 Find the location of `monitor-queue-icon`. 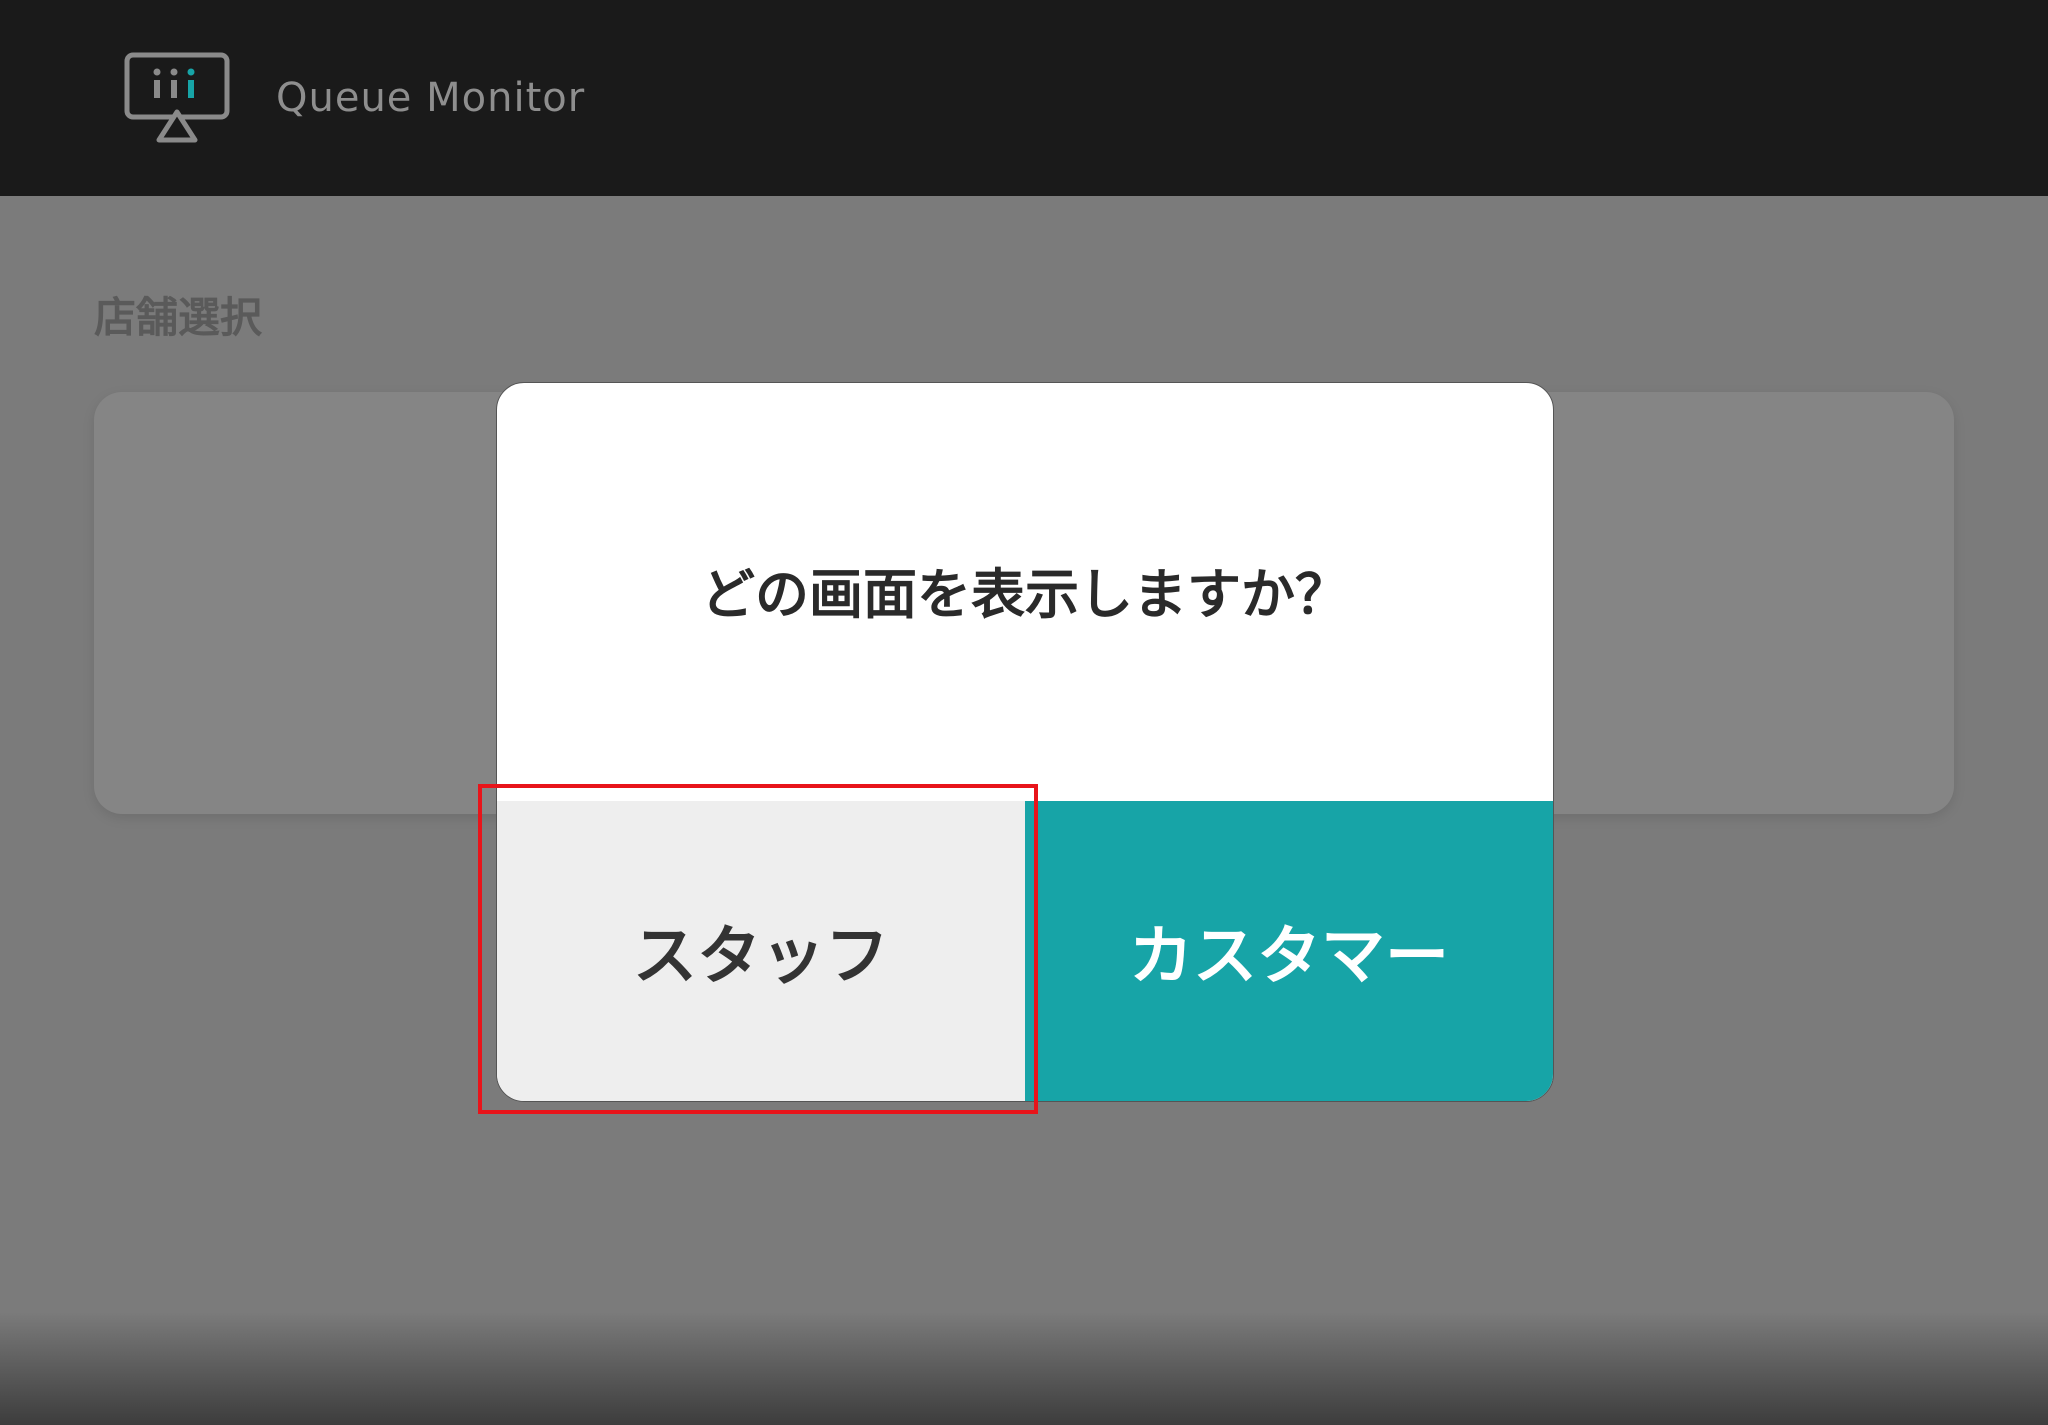

monitor-queue-icon is located at coordinates (177, 97).